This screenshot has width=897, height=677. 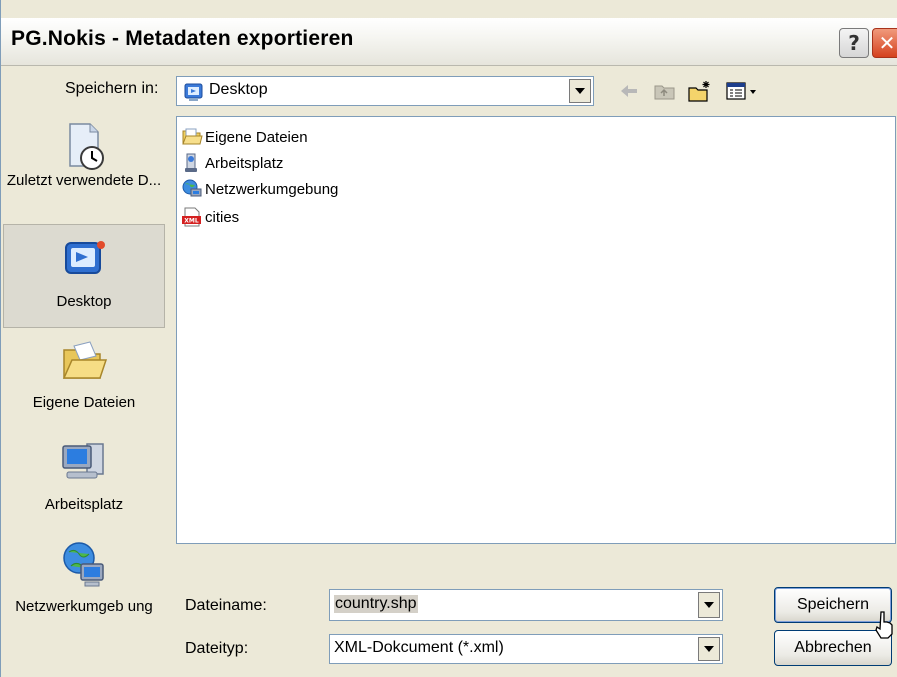 I want to click on list-item: Netzwerkumgebung, so click(x=259, y=189).